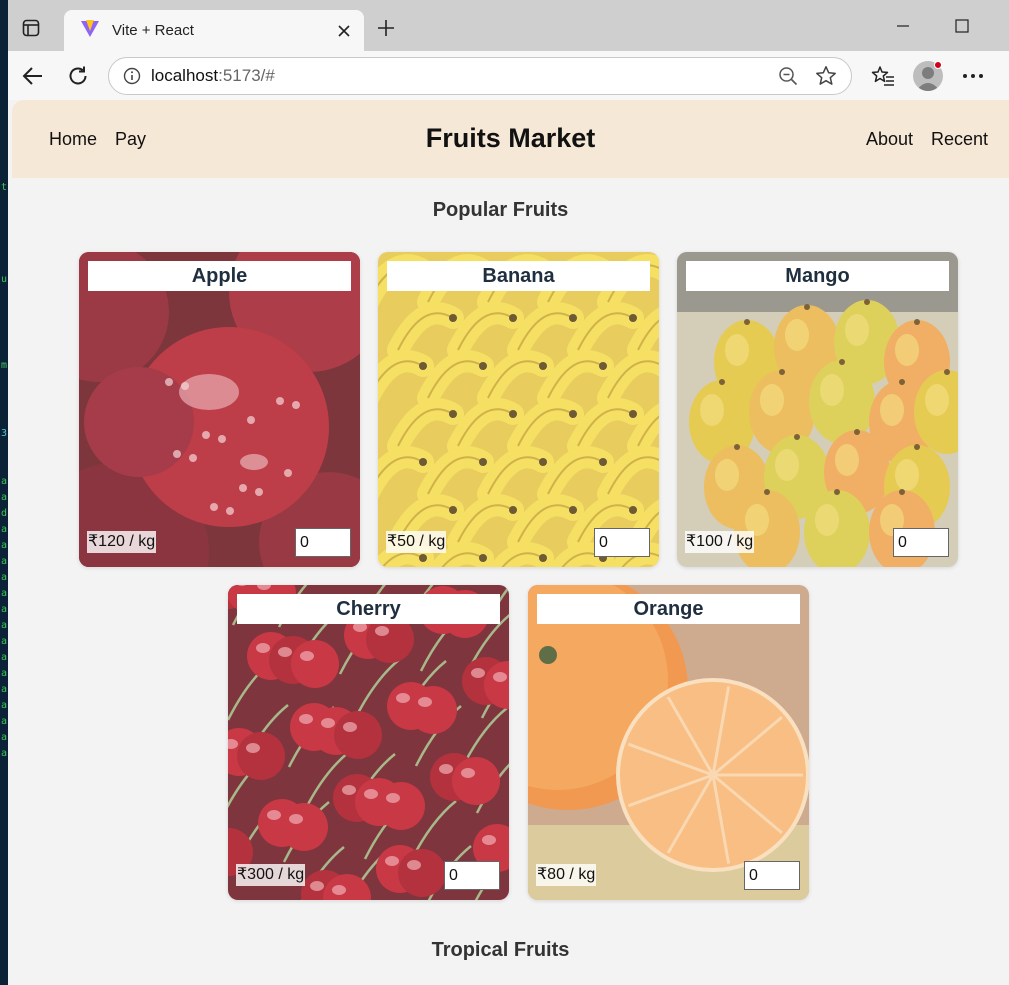  What do you see at coordinates (185, 75) in the screenshot?
I see `url-host: localhost` at bounding box center [185, 75].